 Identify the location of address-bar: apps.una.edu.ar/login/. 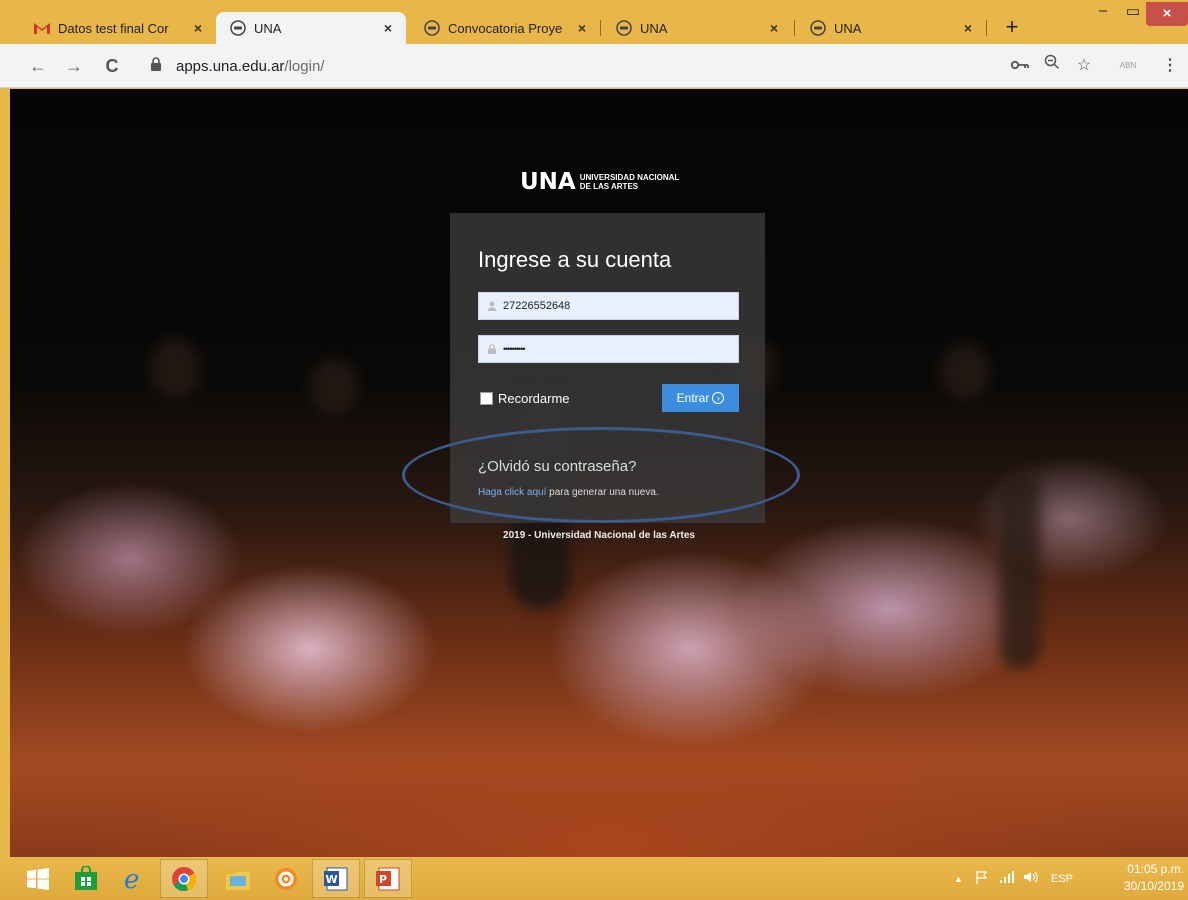
(568, 66).